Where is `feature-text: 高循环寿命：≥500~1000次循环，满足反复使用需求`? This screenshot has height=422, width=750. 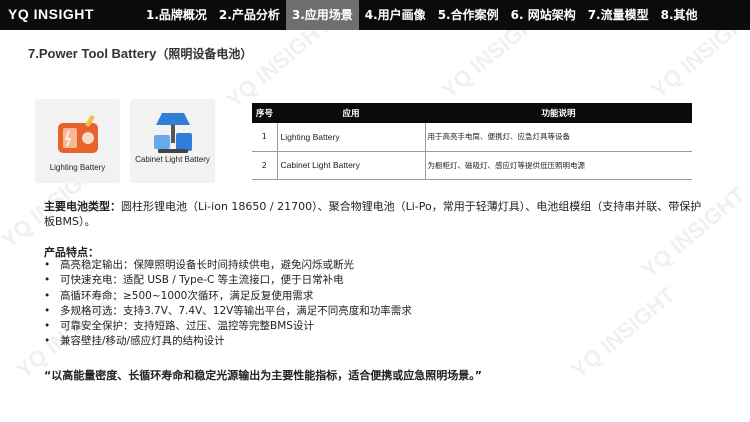
feature-text: 高循环寿命：≥500~1000次循环，满足反复使用需求 is located at coordinates (187, 295).